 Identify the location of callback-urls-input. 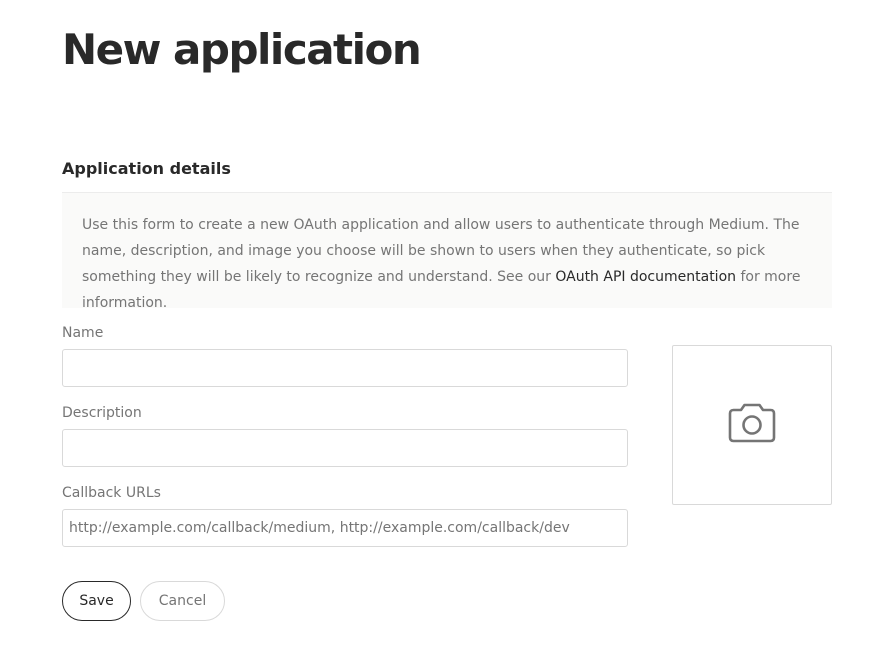
(345, 528).